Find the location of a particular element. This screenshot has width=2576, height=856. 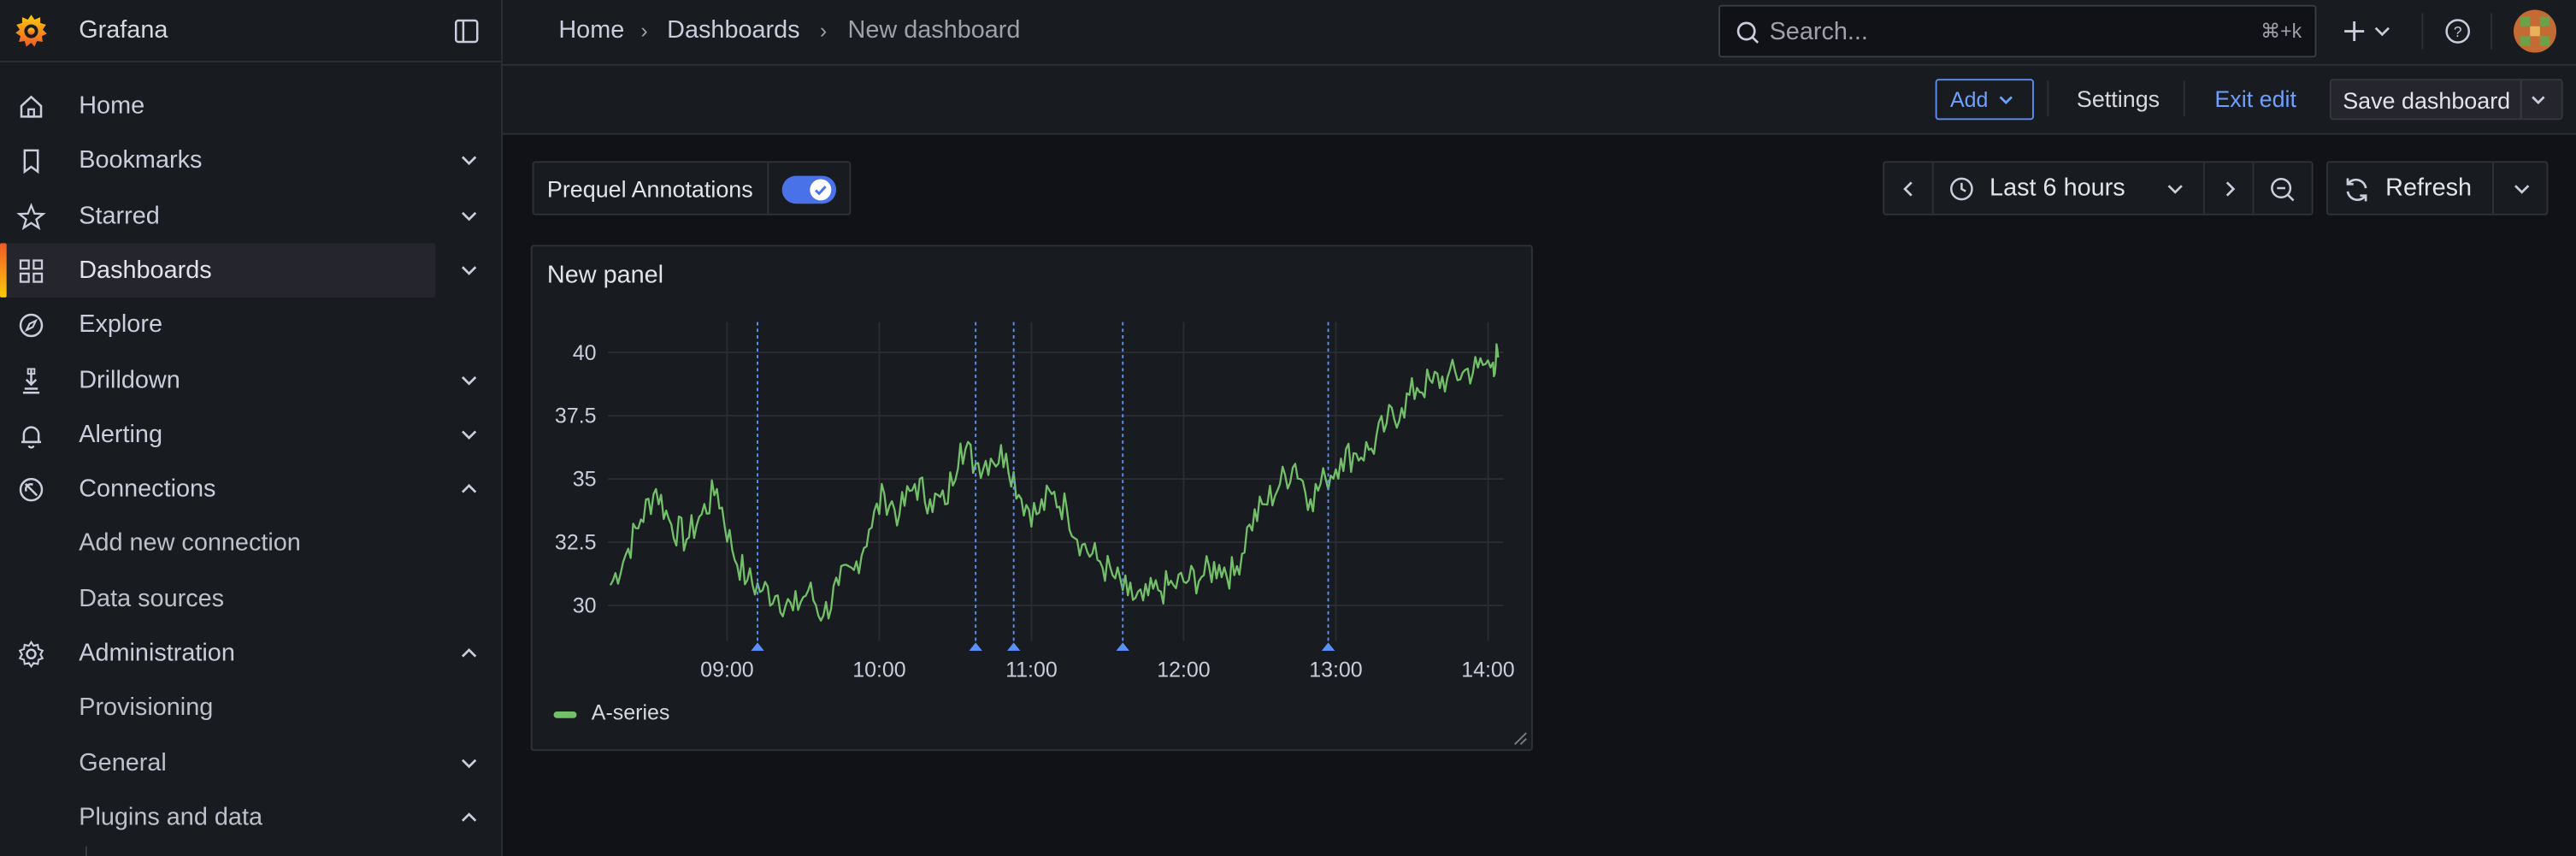

sidebar-item-add-new-connection: Add new connection is located at coordinates (252, 543).